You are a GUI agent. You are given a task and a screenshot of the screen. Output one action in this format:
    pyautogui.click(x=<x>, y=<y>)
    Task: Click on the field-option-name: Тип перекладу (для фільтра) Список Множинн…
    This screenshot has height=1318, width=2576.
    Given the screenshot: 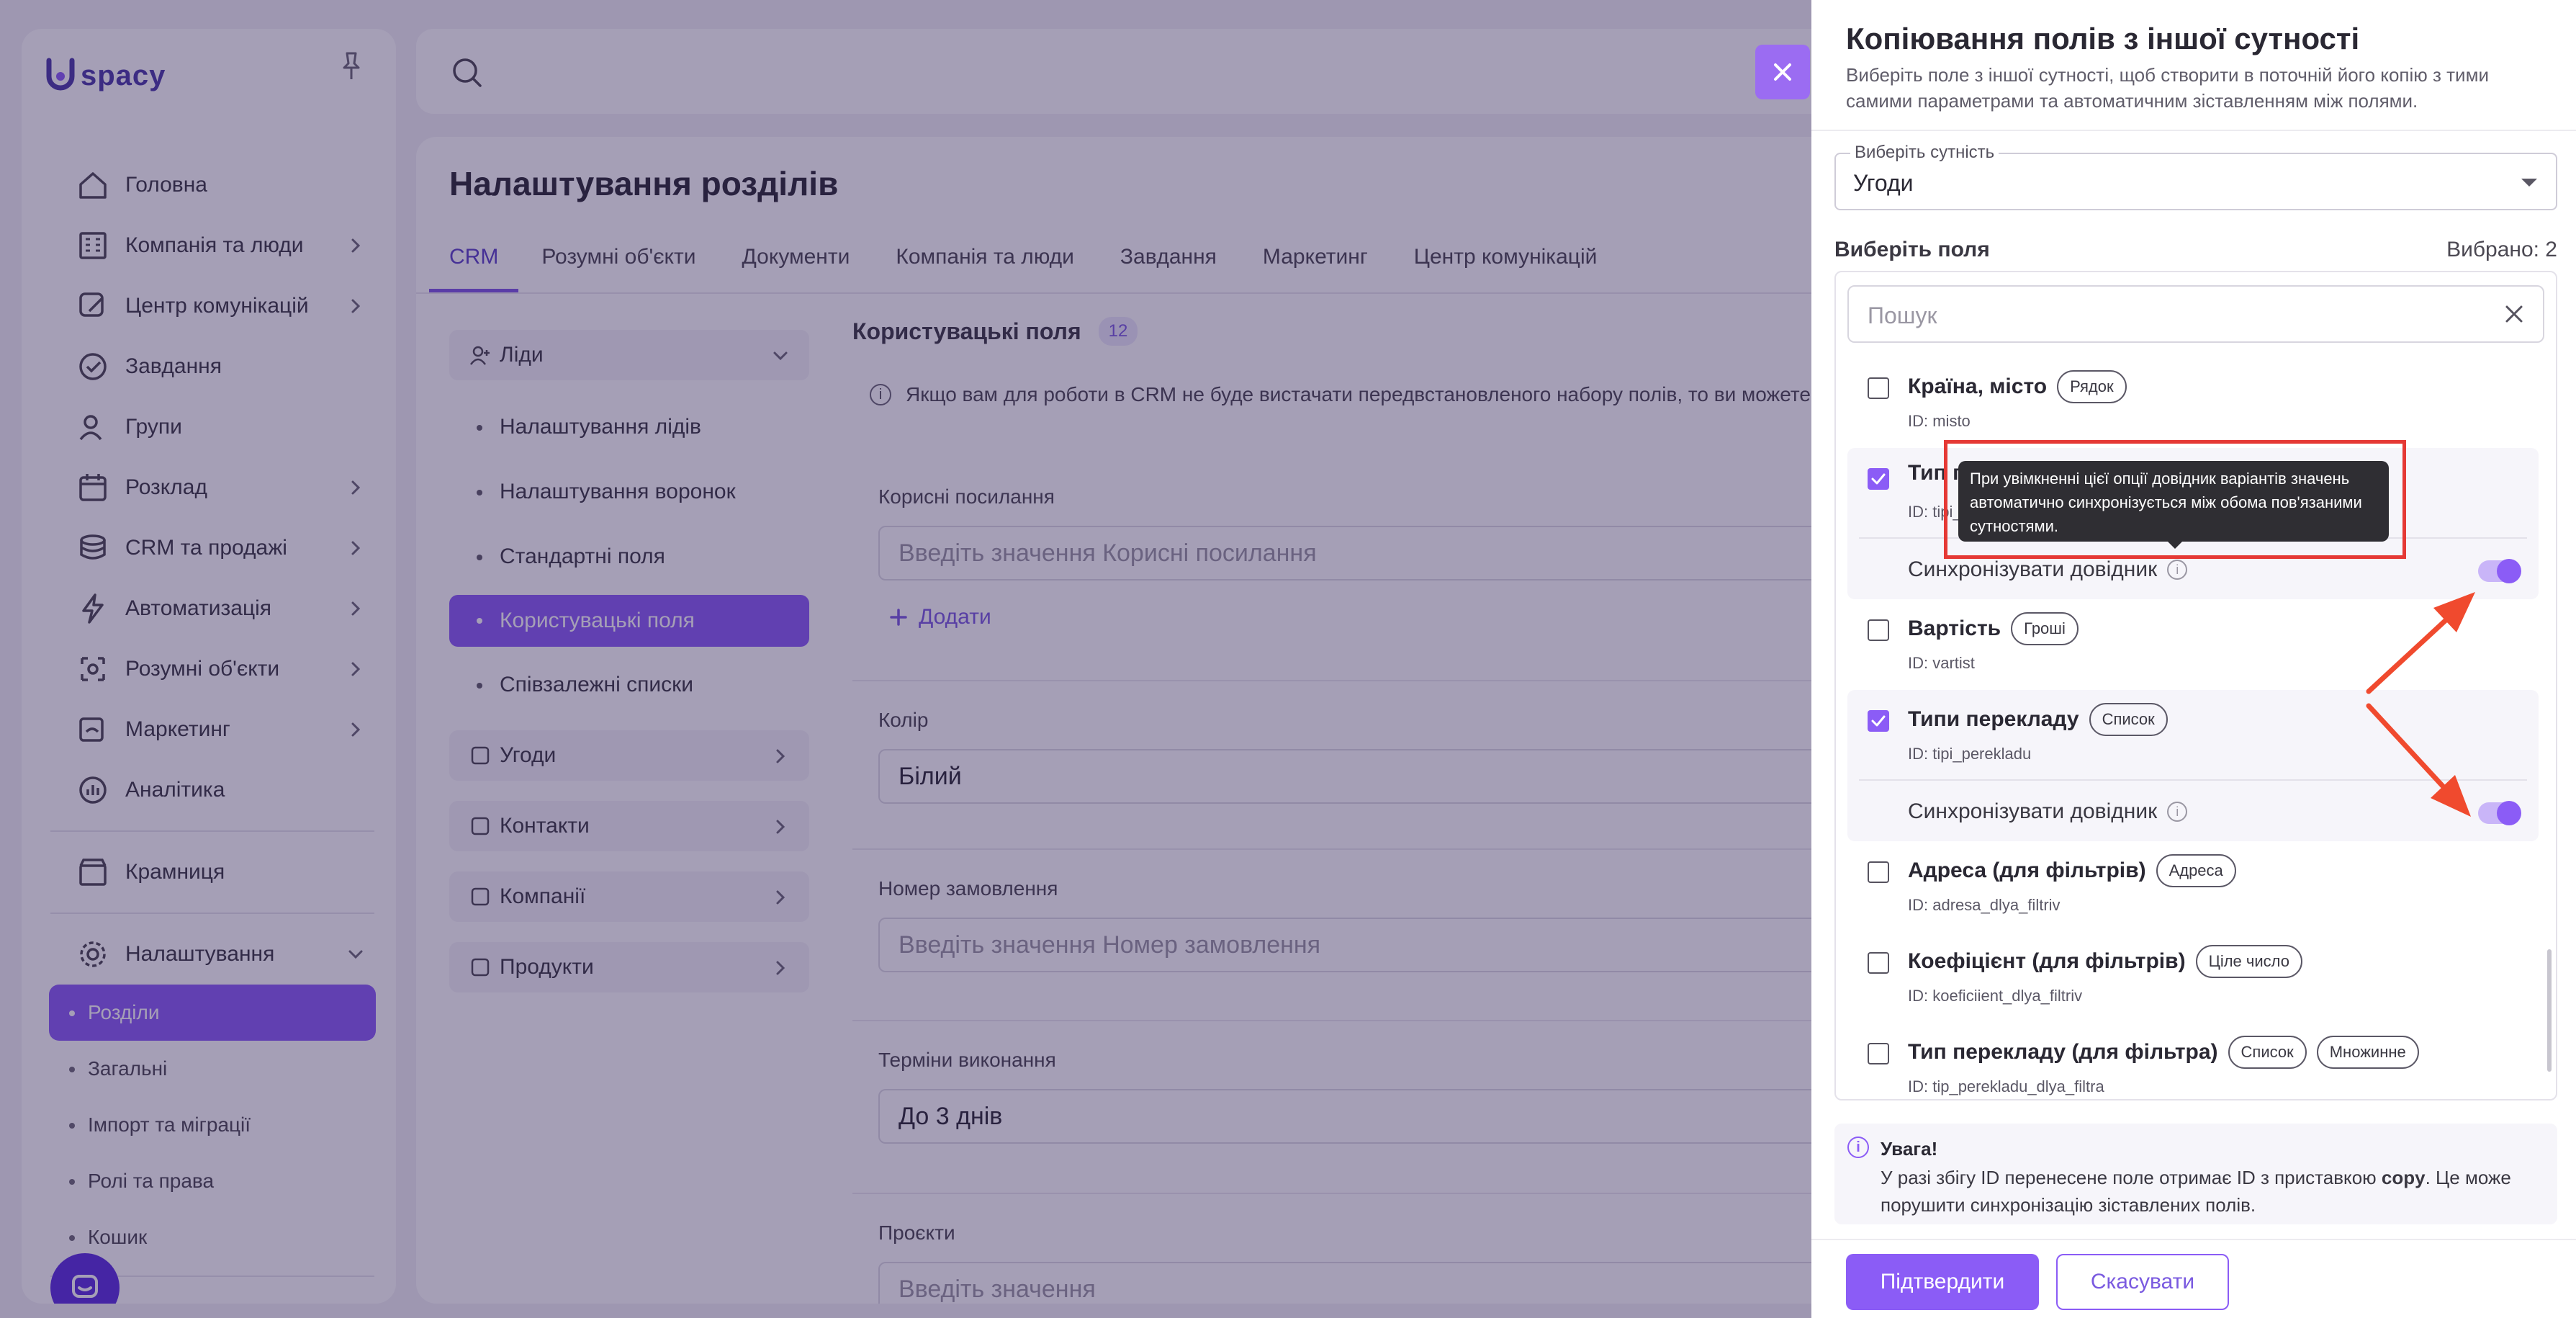 What is the action you would take?
    pyautogui.click(x=2163, y=1052)
    